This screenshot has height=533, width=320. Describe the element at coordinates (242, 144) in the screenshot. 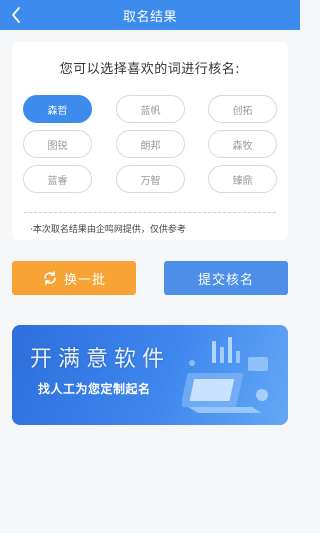

I see `name-option: 森牧` at that location.